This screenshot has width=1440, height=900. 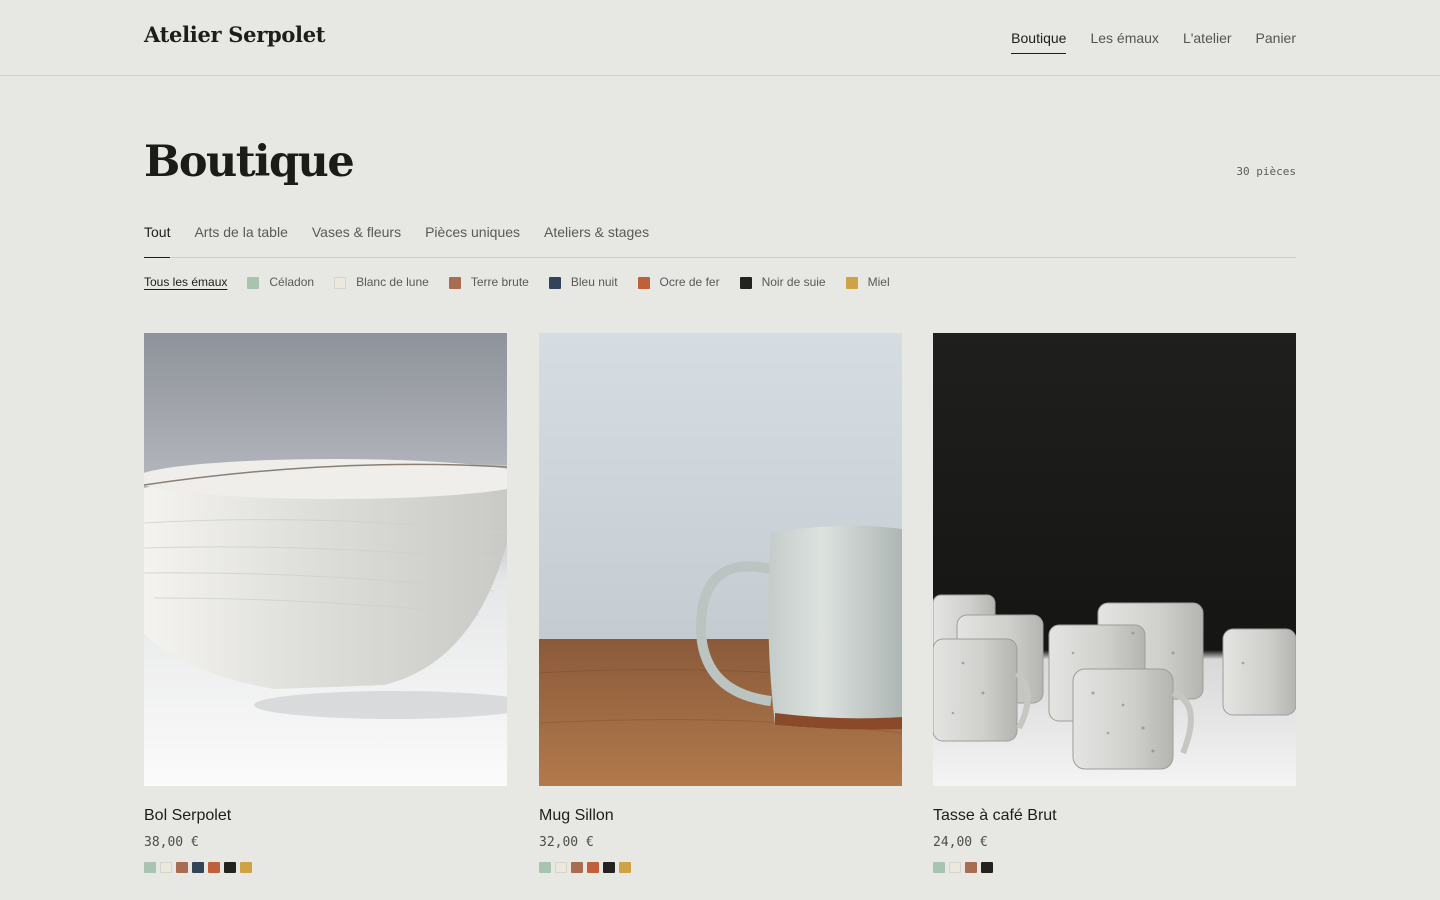 I want to click on glaze-filter-terre-brute: Terre brute, so click(x=488, y=282).